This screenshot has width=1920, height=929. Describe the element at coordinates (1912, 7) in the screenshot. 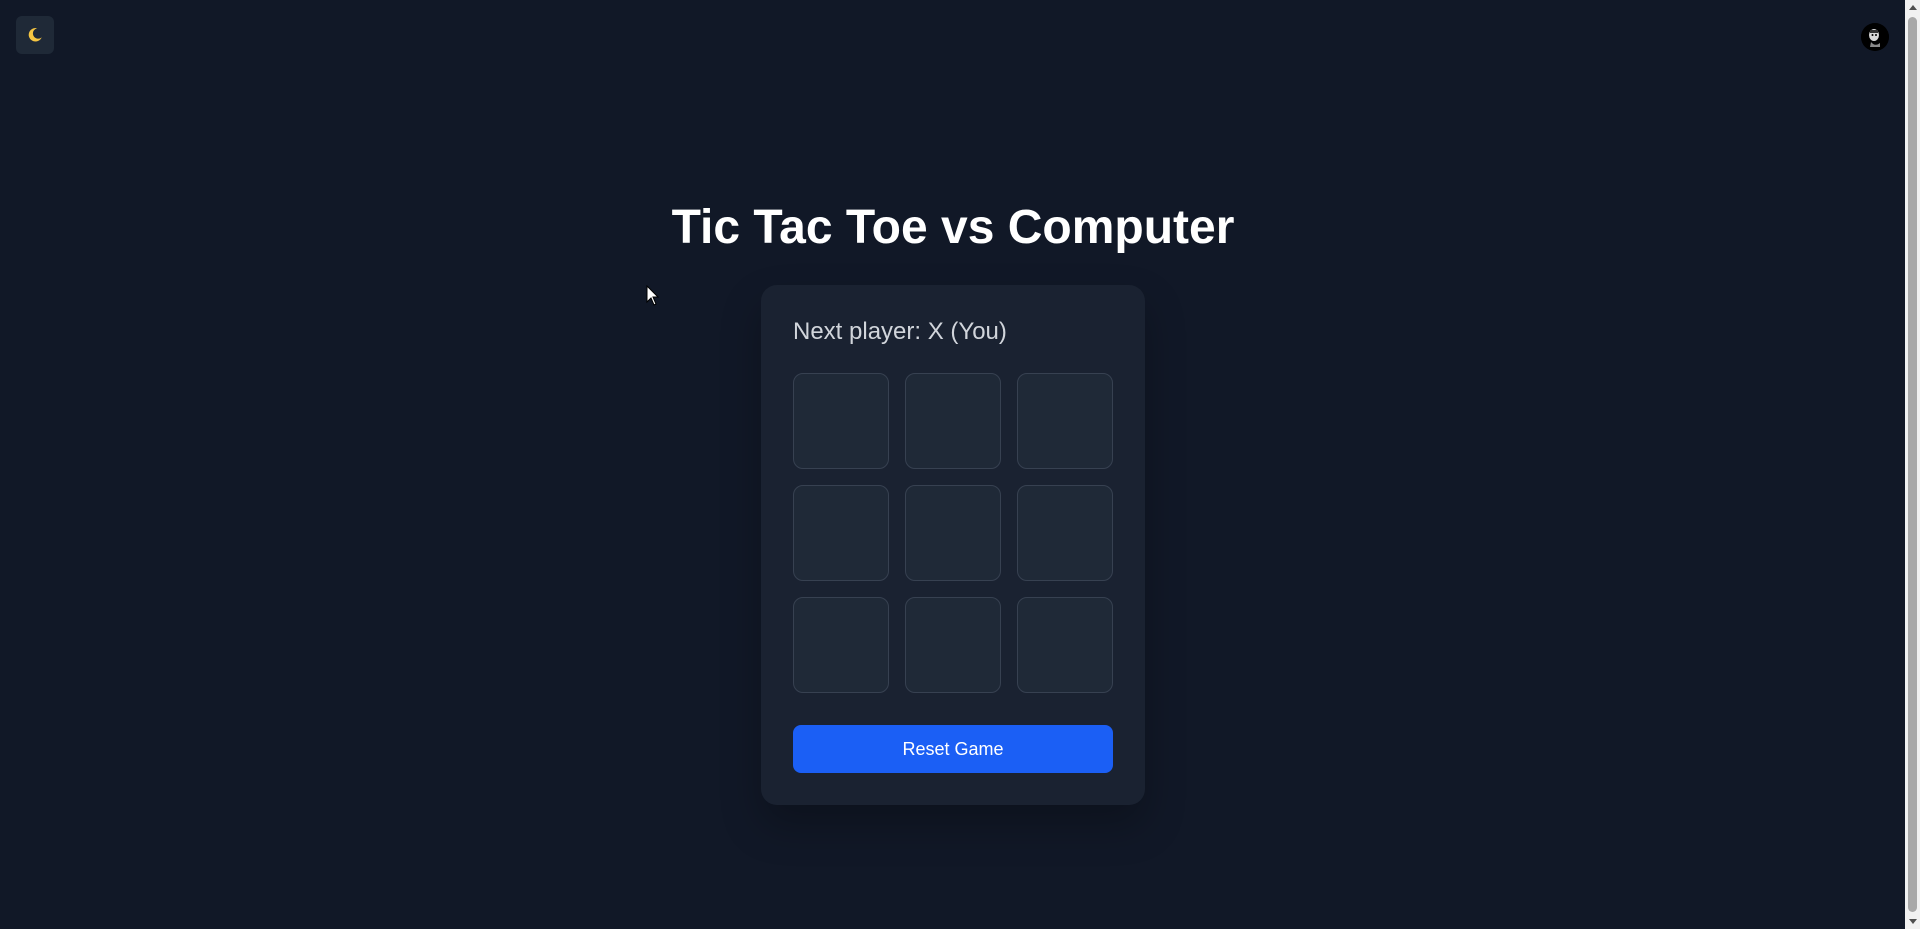

I see `scroll-up-icon` at that location.